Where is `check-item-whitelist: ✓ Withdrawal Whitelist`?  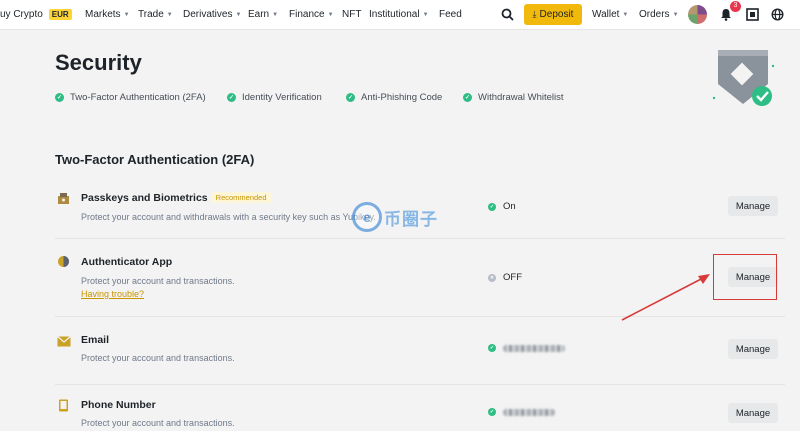 check-item-whitelist: ✓ Withdrawal Whitelist is located at coordinates (513, 97).